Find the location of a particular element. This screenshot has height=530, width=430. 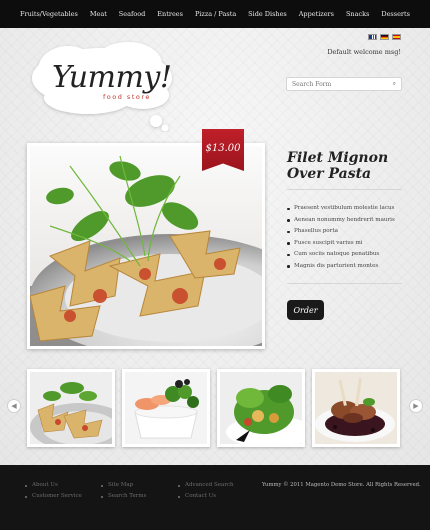

language-switcher is located at coordinates (384, 37).